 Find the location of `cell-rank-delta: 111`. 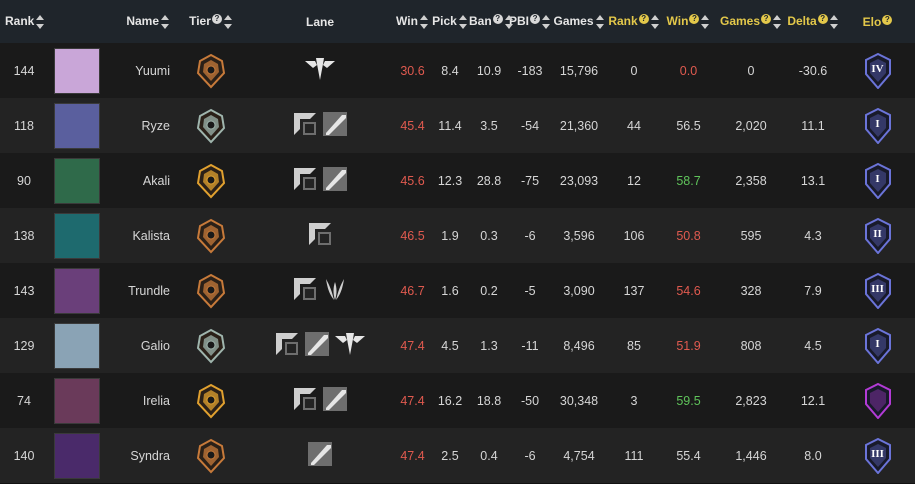

cell-rank-delta: 111 is located at coordinates (634, 455).